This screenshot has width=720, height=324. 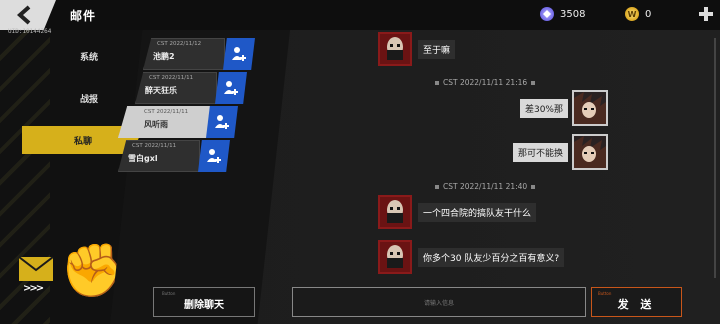 What do you see at coordinates (30, 31) in the screenshot?
I see `user-id: UID:10144264` at bounding box center [30, 31].